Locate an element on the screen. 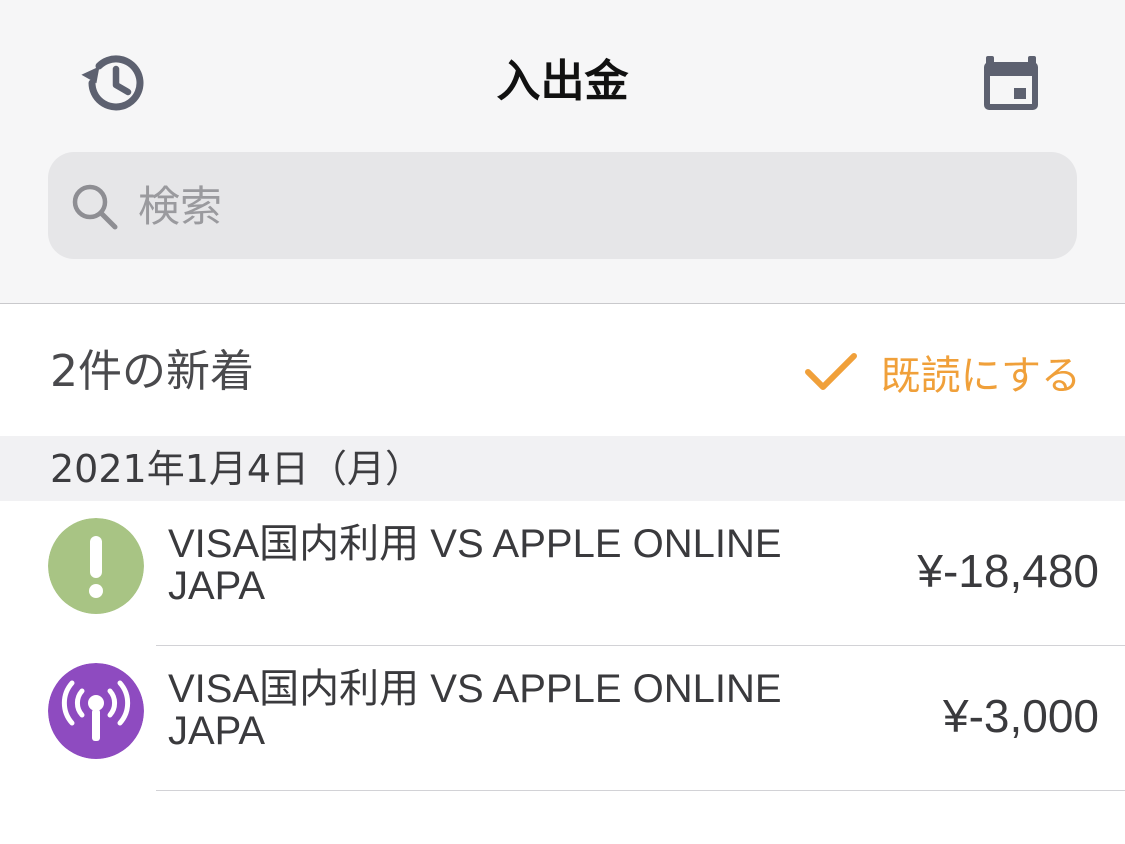  calendar-button is located at coordinates (1011, 83).